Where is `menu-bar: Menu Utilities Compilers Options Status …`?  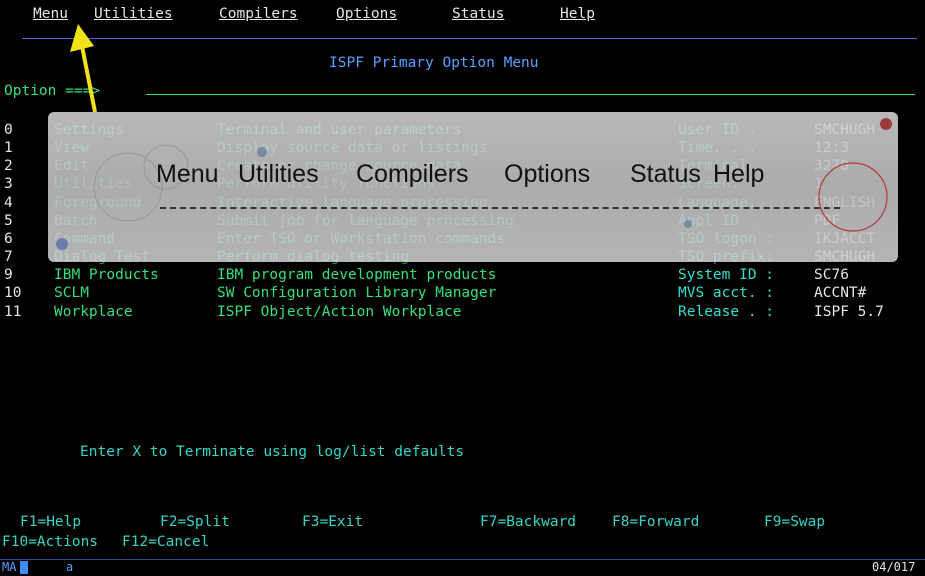 menu-bar: Menu Utilities Compilers Options Status … is located at coordinates (462, 17).